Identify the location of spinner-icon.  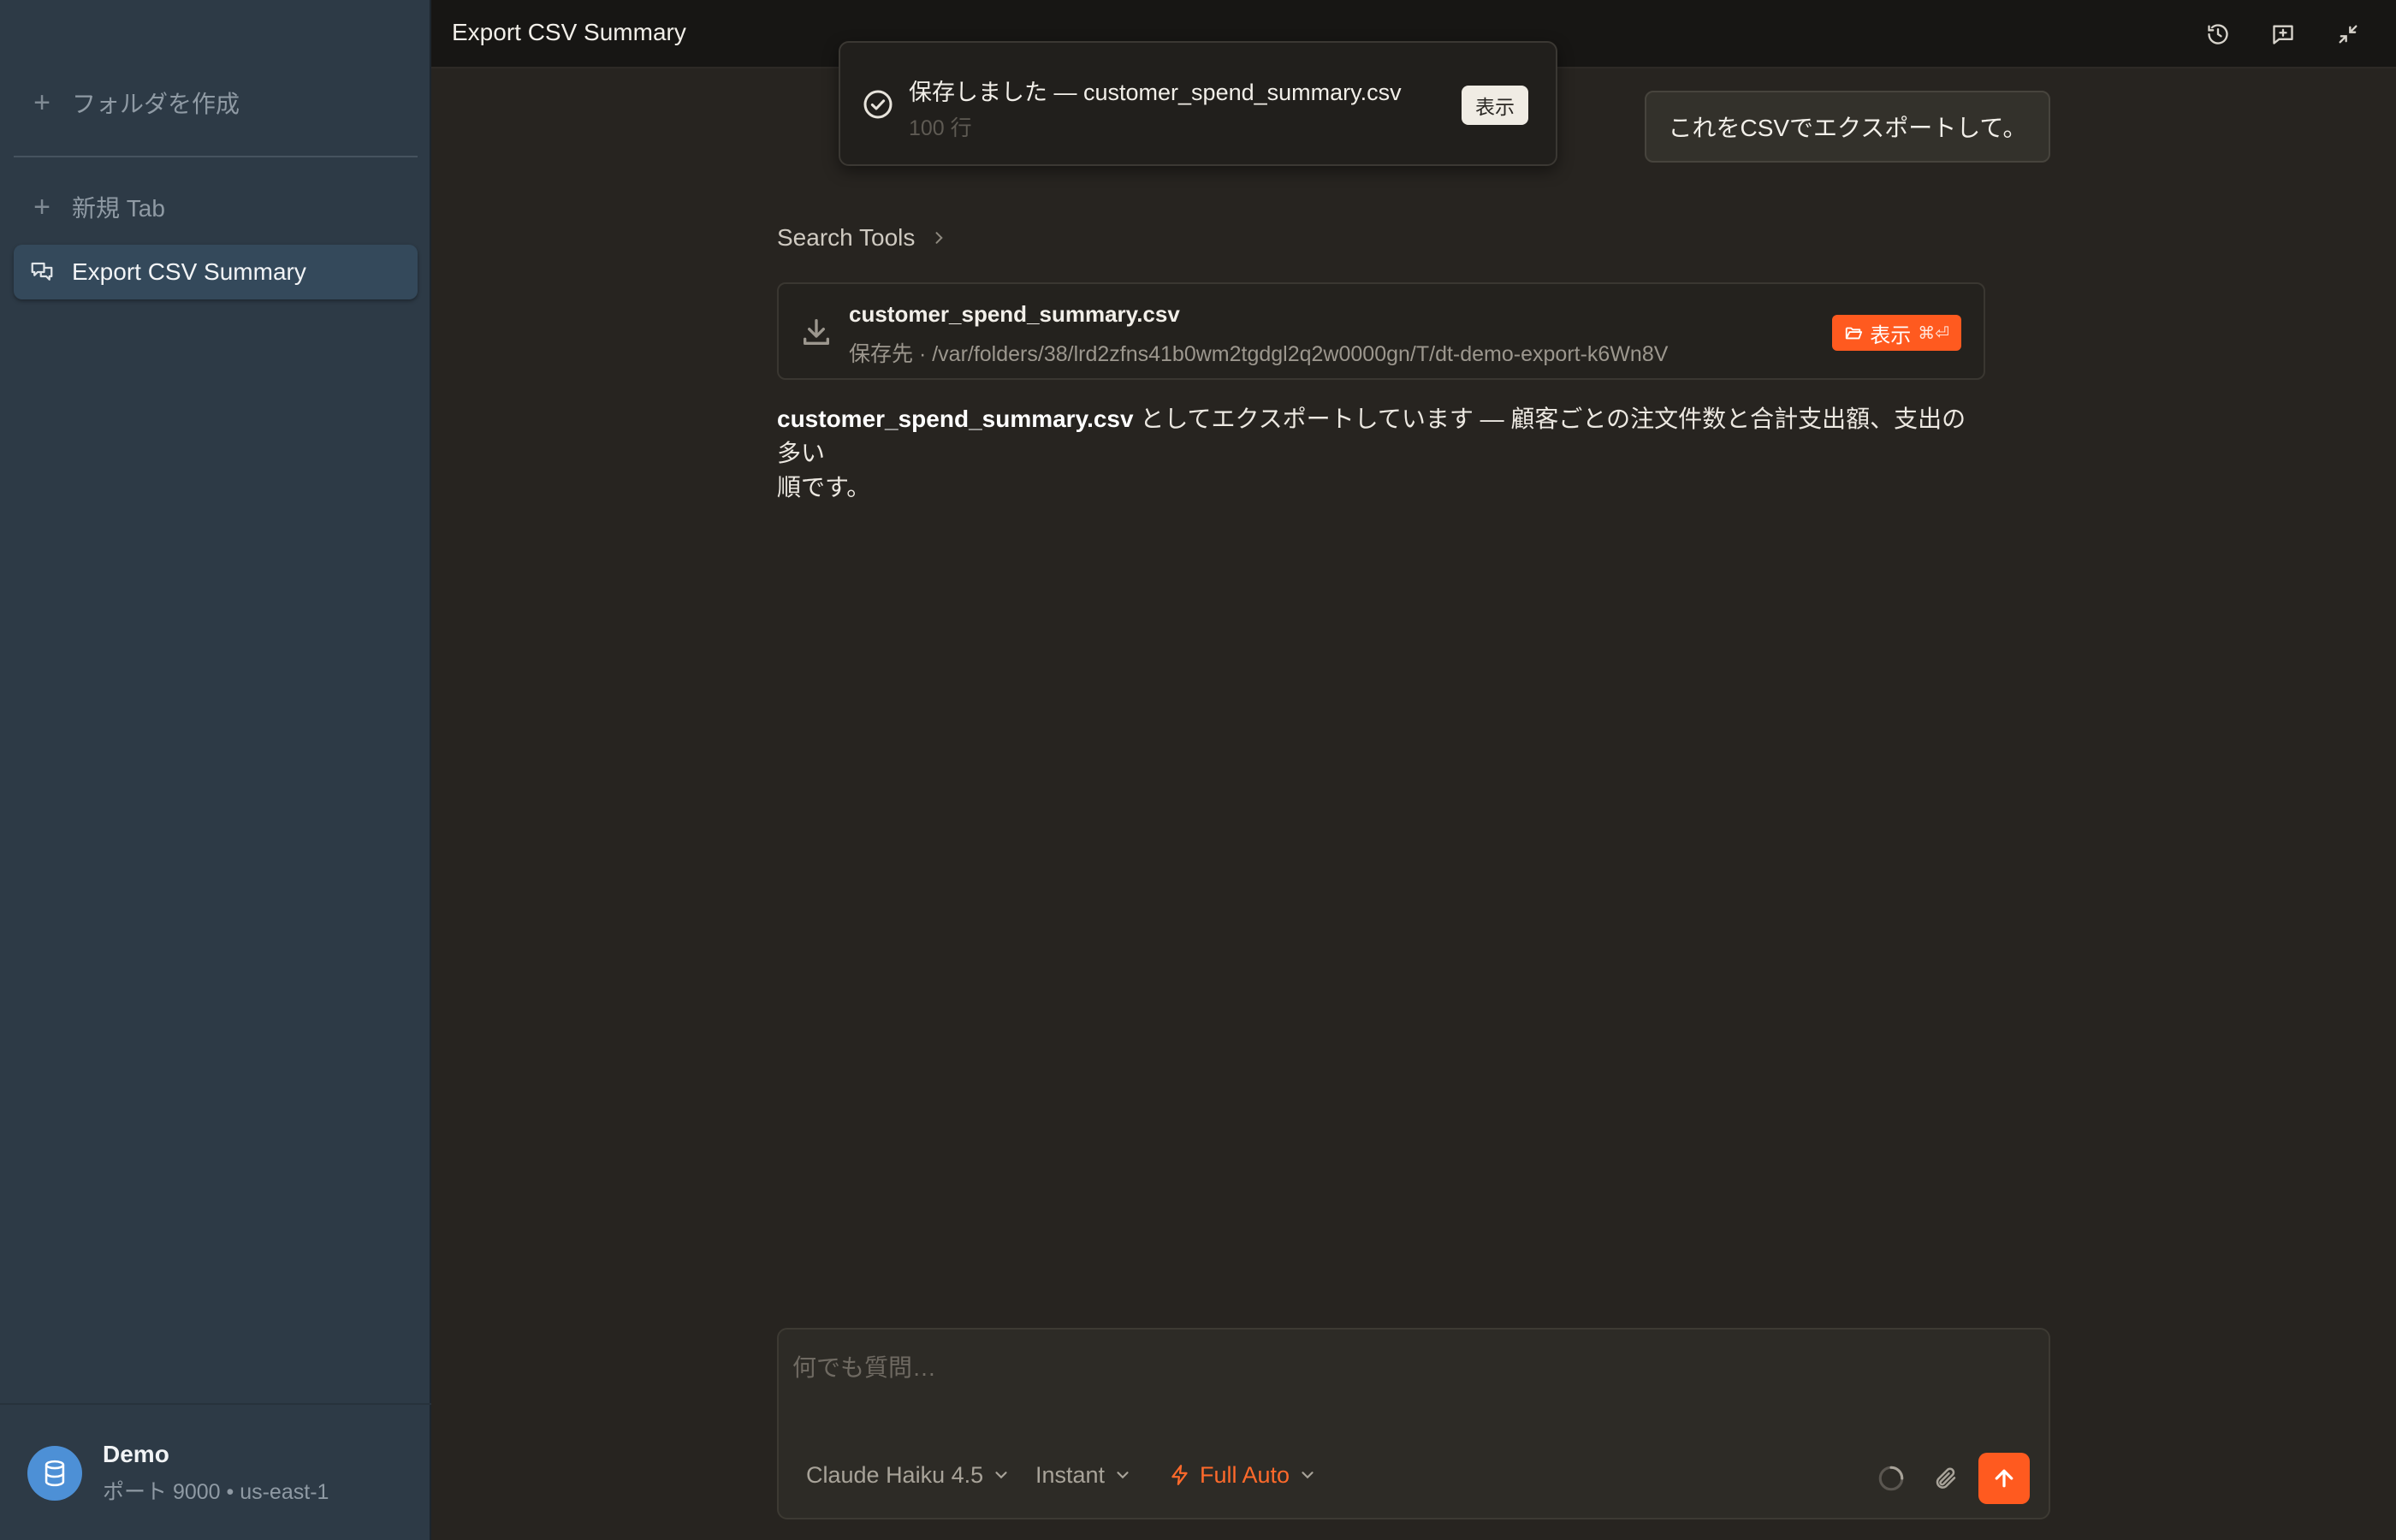
(1891, 1478).